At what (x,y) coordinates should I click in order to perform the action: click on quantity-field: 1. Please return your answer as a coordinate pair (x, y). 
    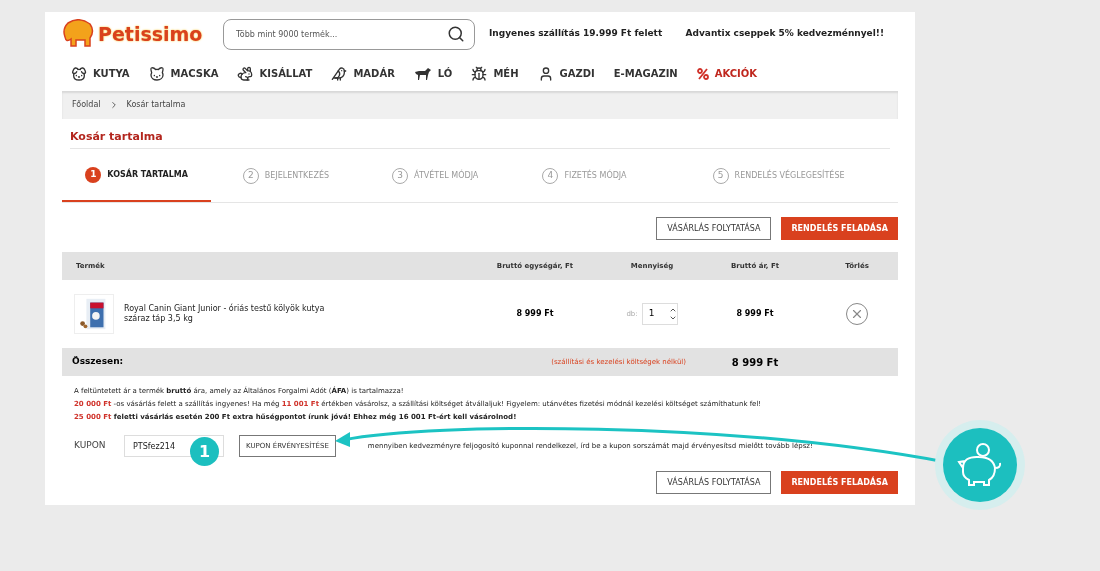
    Looking at the image, I should click on (659, 314).